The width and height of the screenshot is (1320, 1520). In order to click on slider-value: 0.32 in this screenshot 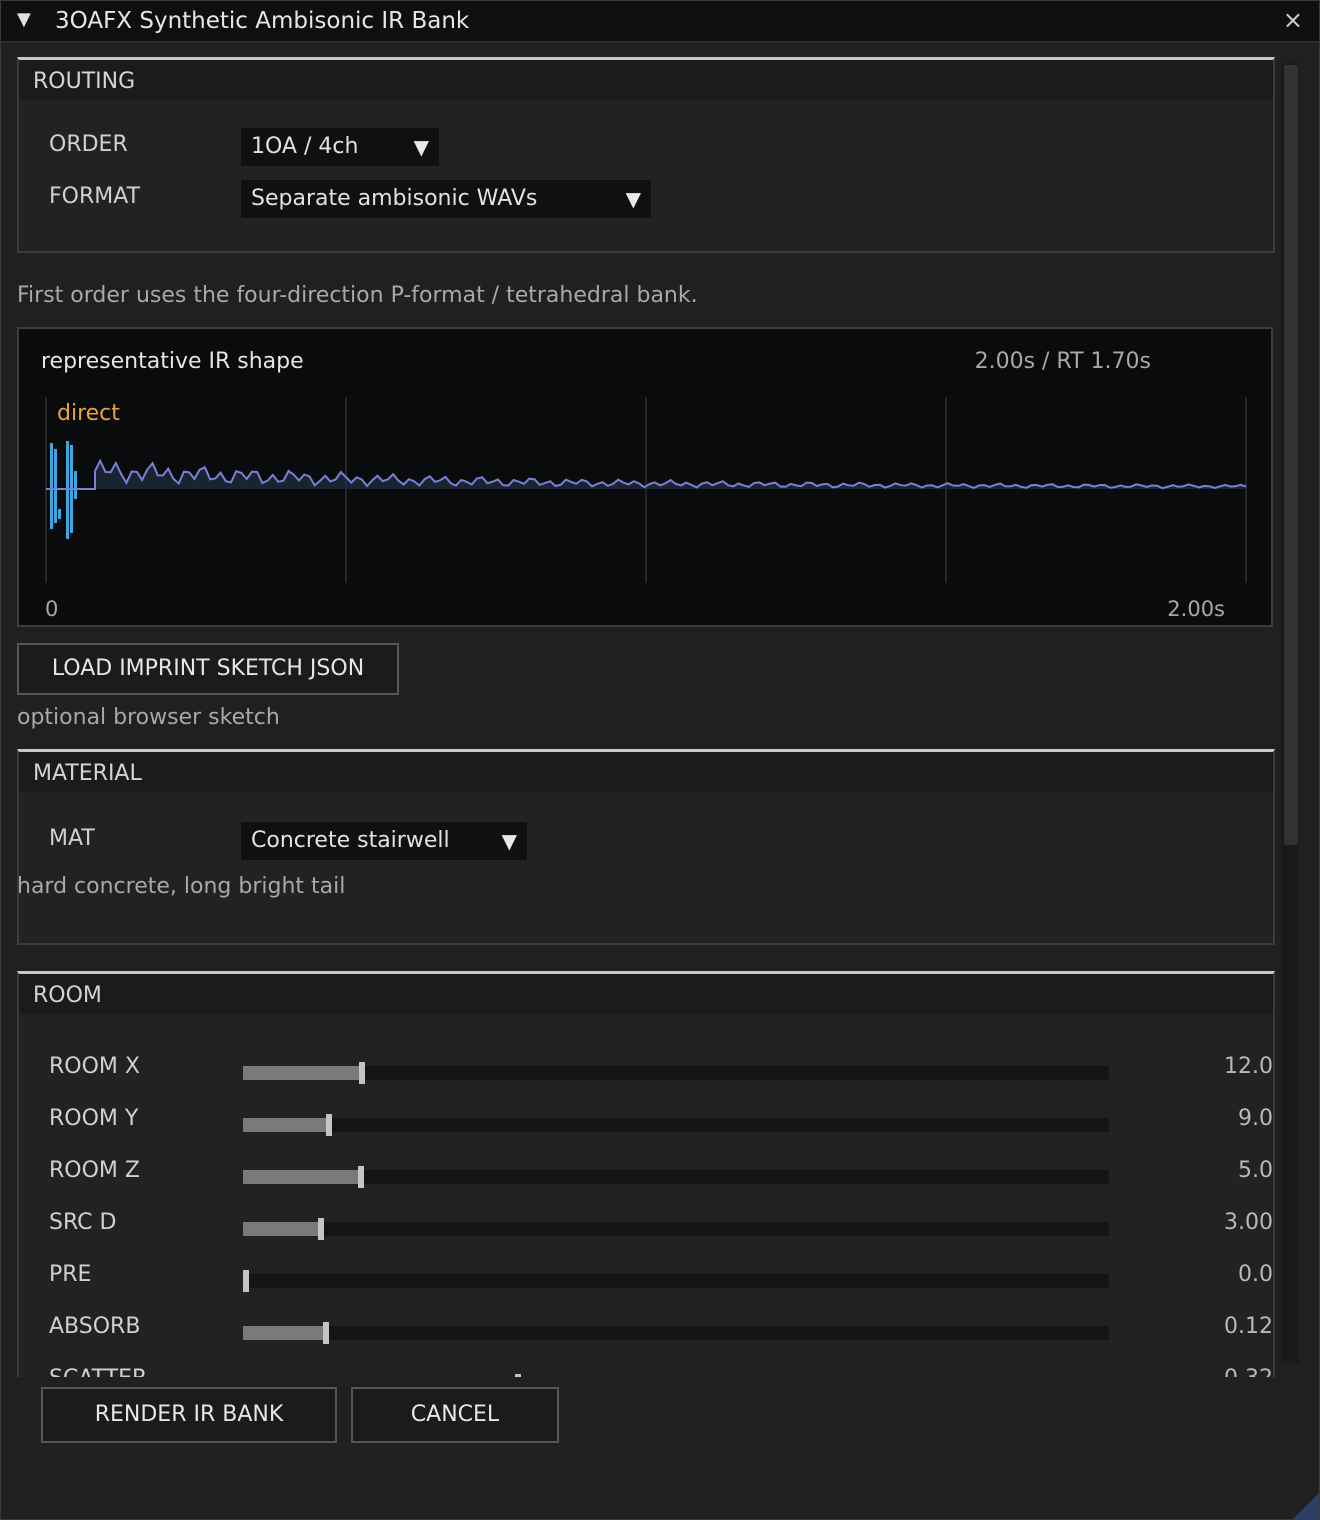, I will do `click(1248, 1371)`.